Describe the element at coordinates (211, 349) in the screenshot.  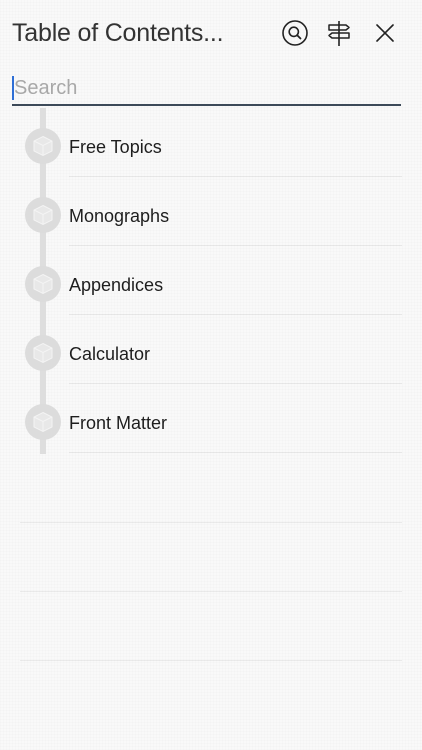
I see `toc-item-calculator: Calculator` at that location.